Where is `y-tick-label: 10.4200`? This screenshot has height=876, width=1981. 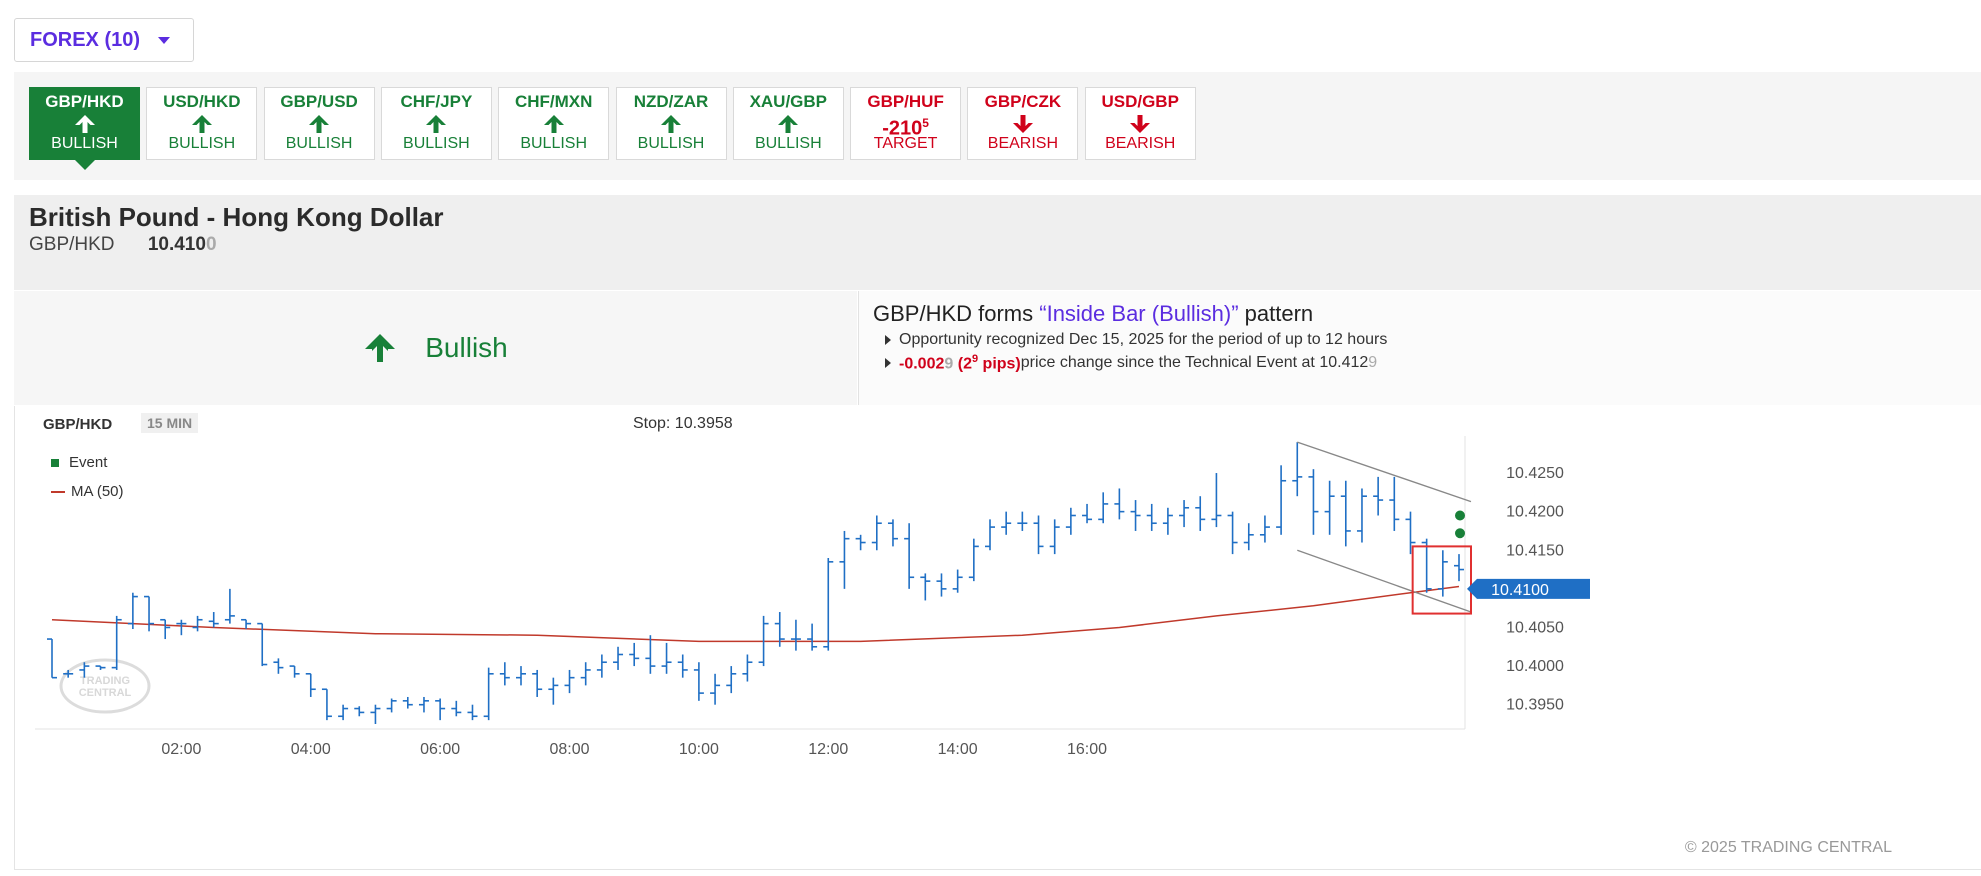 y-tick-label: 10.4200 is located at coordinates (1535, 512).